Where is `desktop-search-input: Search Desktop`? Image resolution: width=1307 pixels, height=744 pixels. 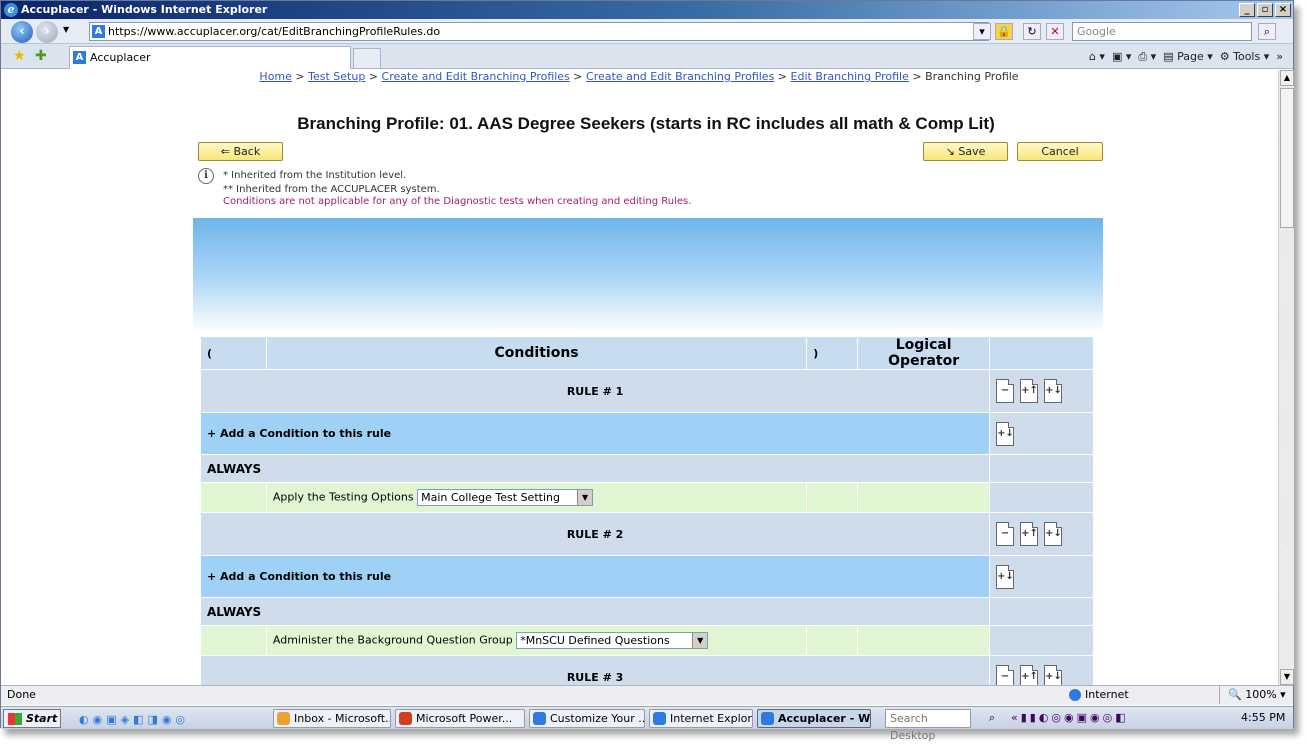
desktop-search-input: Search Desktop is located at coordinates (928, 725).